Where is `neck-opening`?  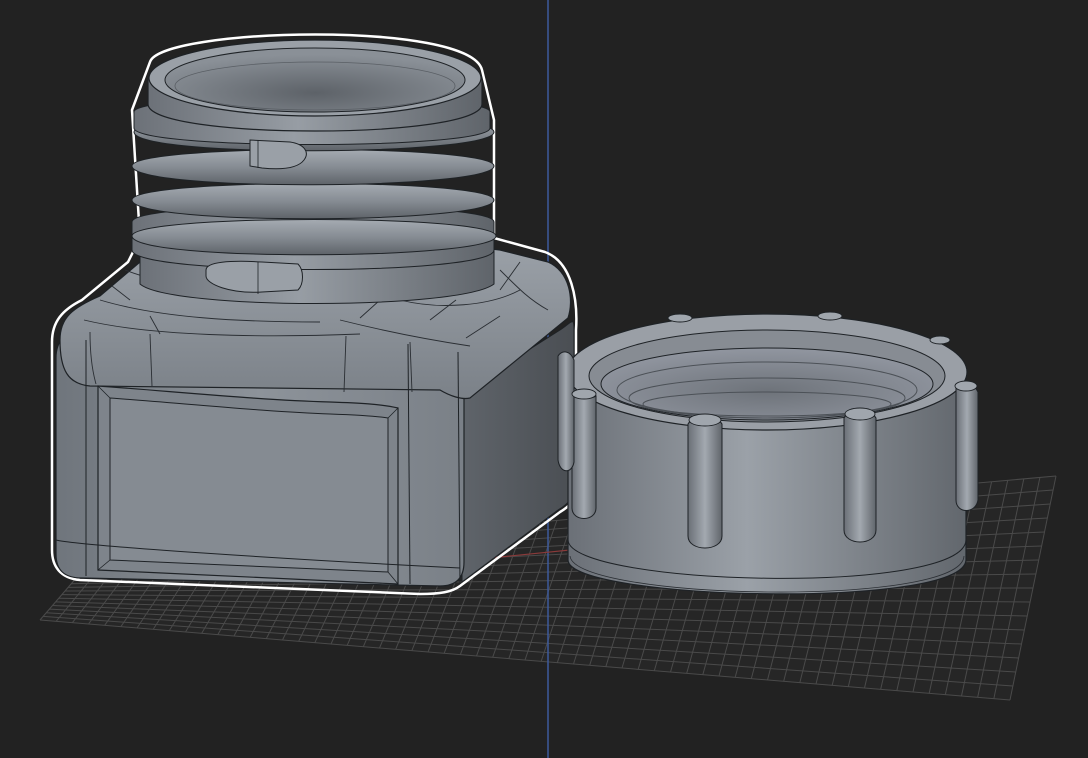
neck-opening is located at coordinates (315, 80).